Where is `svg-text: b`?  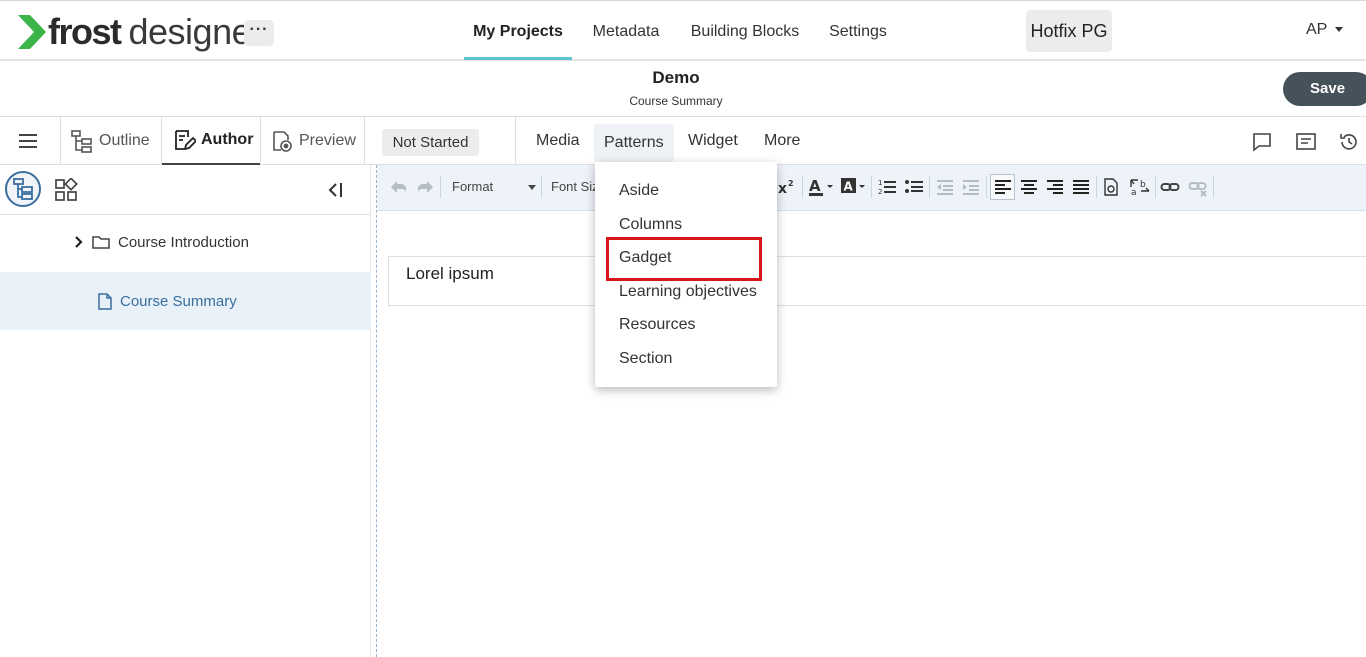
svg-text: b is located at coordinates (1143, 185).